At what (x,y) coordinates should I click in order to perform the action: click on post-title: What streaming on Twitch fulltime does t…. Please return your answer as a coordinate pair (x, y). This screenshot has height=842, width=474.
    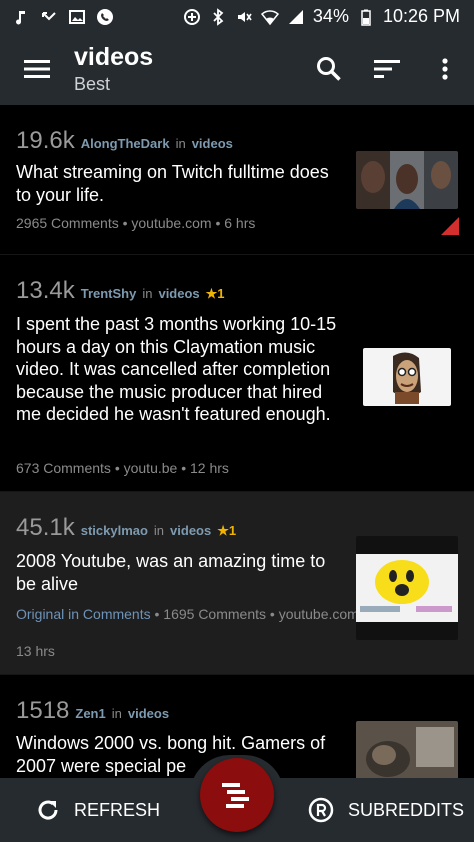
    Looking at the image, I should click on (177, 183).